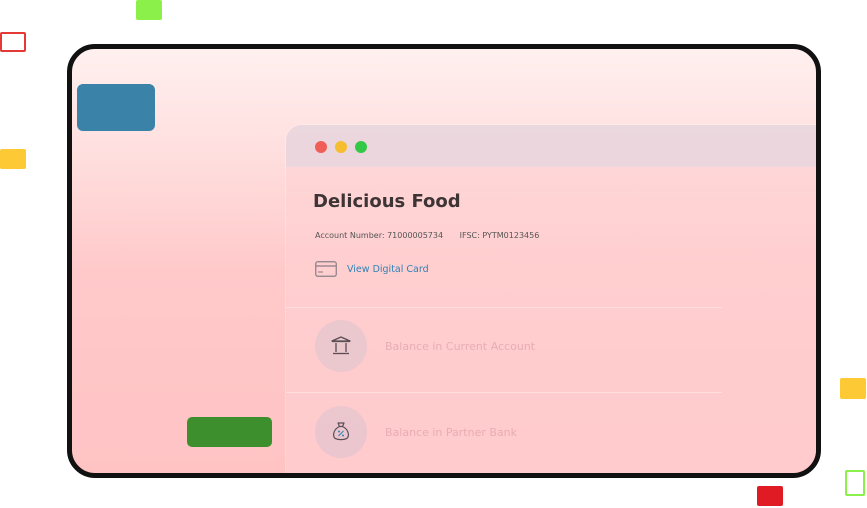 The image size is (867, 508). Describe the element at coordinates (116, 107) in the screenshot. I see `blue-decoration` at that location.